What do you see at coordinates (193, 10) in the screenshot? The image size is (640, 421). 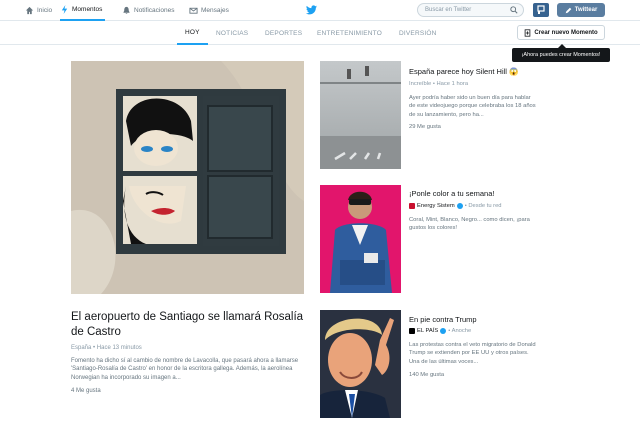 I see `envelope-icon` at bounding box center [193, 10].